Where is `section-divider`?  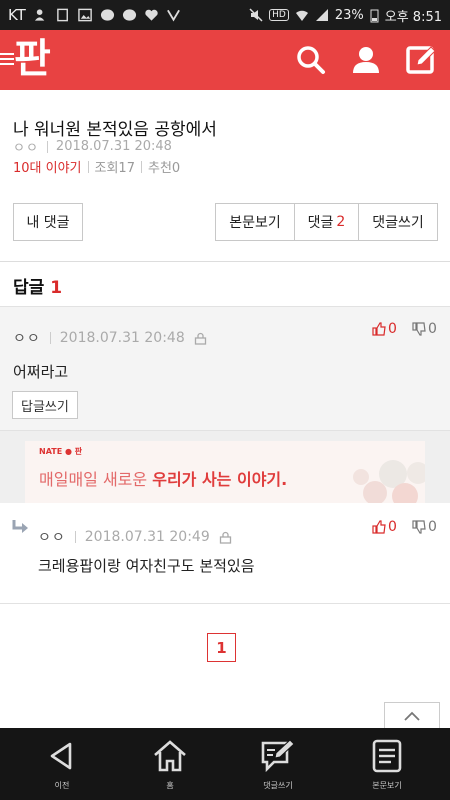 section-divider is located at coordinates (225, 261).